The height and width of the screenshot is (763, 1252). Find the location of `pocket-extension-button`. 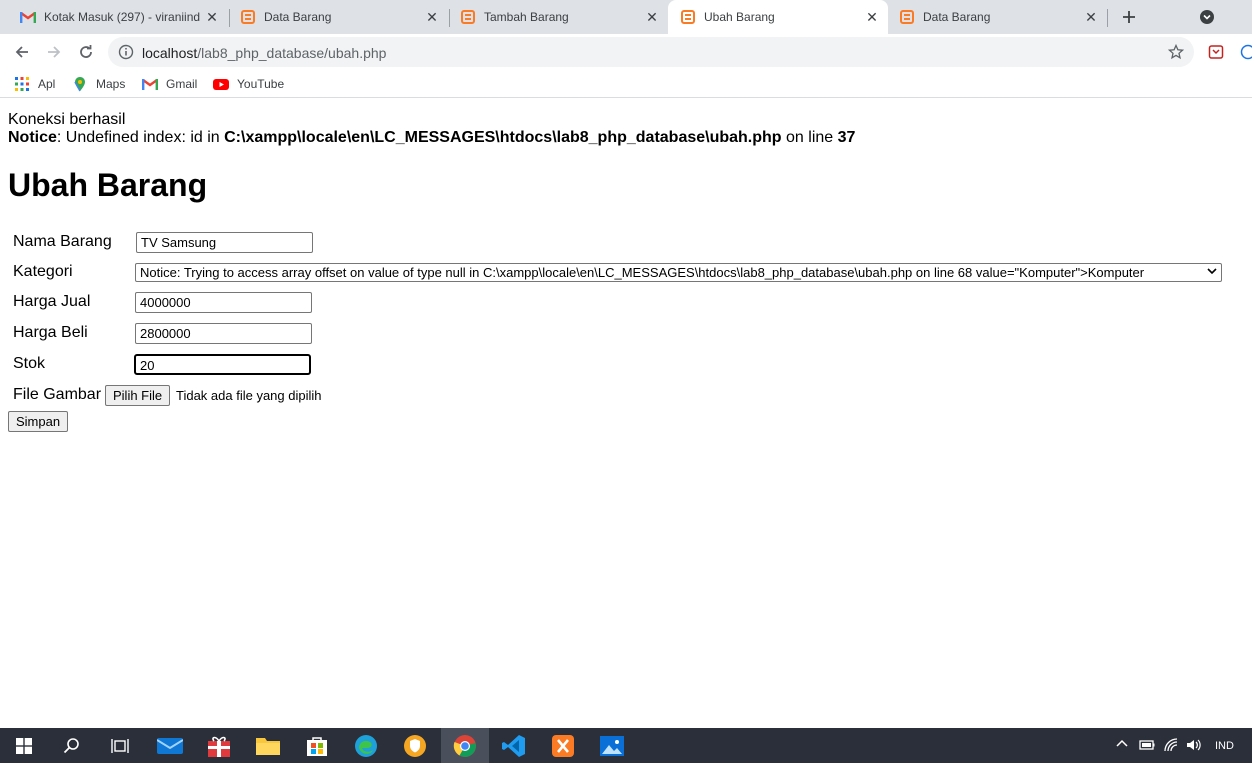

pocket-extension-button is located at coordinates (1216, 52).